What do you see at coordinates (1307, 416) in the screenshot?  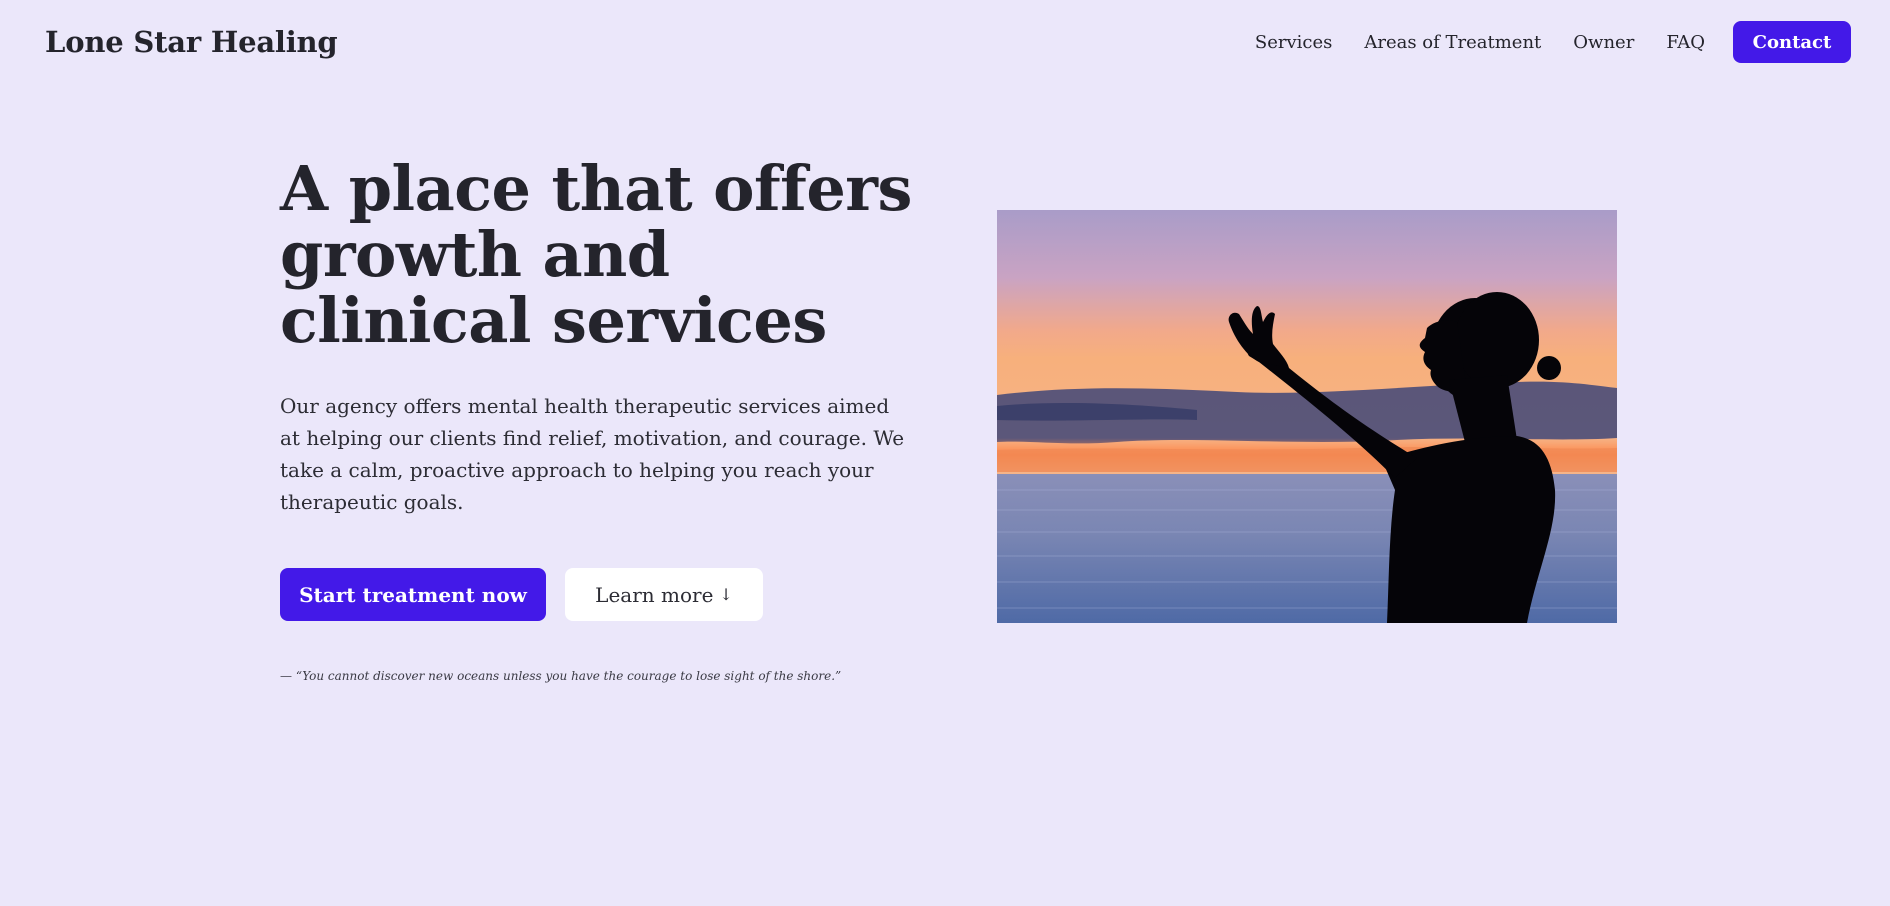 I see `hero-image` at bounding box center [1307, 416].